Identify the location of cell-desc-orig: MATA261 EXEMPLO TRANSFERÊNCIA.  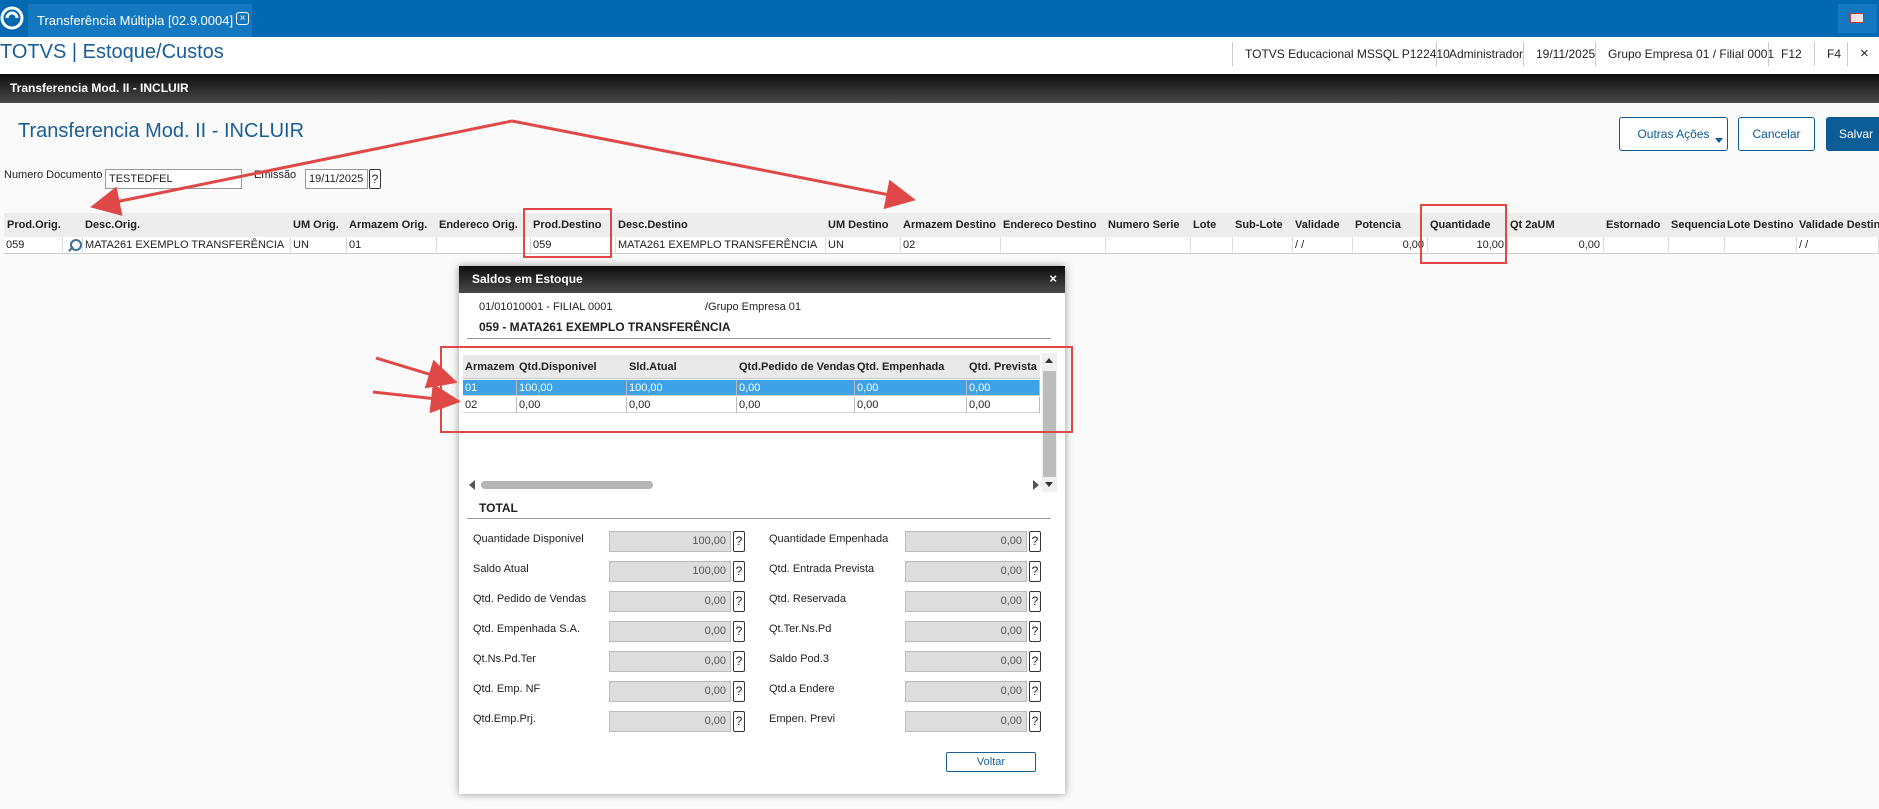
(187, 245).